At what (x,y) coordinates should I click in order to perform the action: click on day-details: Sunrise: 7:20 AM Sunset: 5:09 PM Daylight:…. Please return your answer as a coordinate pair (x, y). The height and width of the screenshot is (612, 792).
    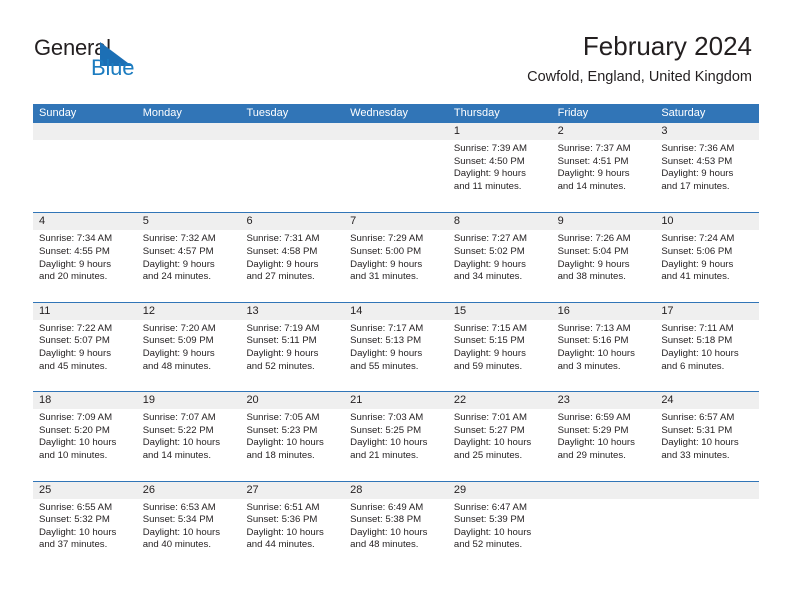
    Looking at the image, I should click on (189, 346).